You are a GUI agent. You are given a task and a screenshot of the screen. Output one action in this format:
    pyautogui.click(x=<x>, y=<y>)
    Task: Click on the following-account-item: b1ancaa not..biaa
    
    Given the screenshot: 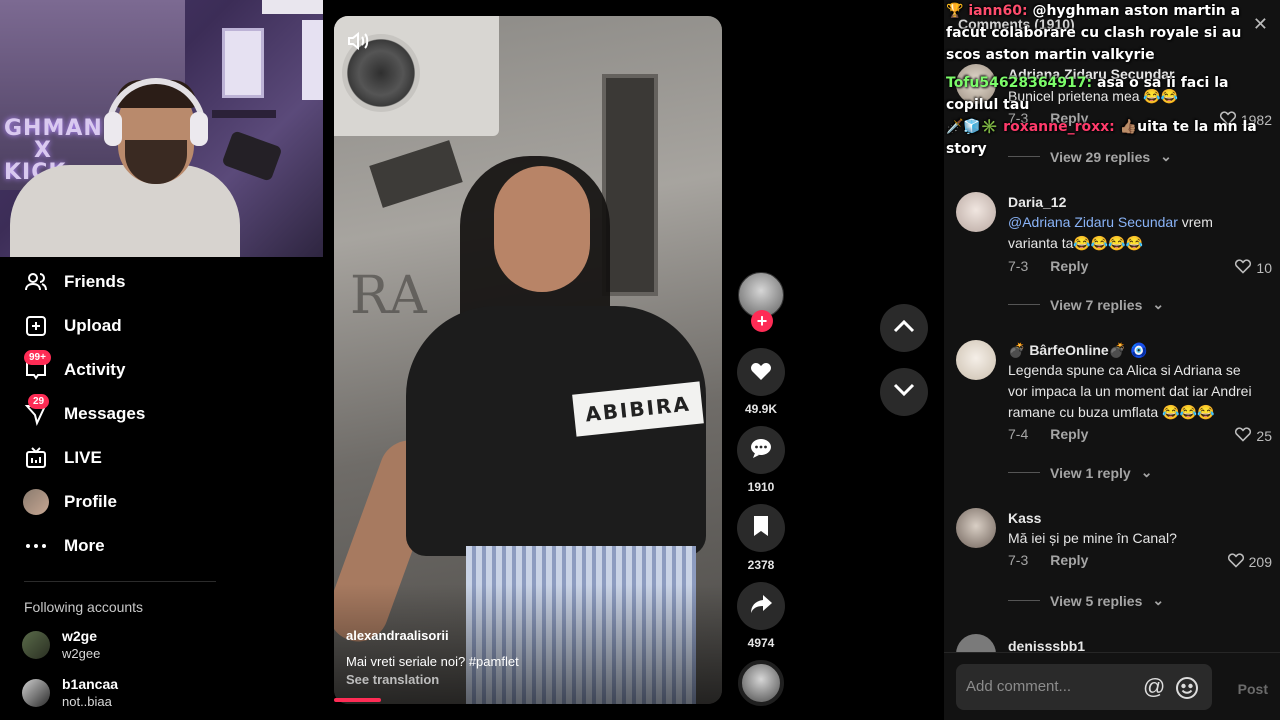 What is the action you would take?
    pyautogui.click(x=70, y=693)
    